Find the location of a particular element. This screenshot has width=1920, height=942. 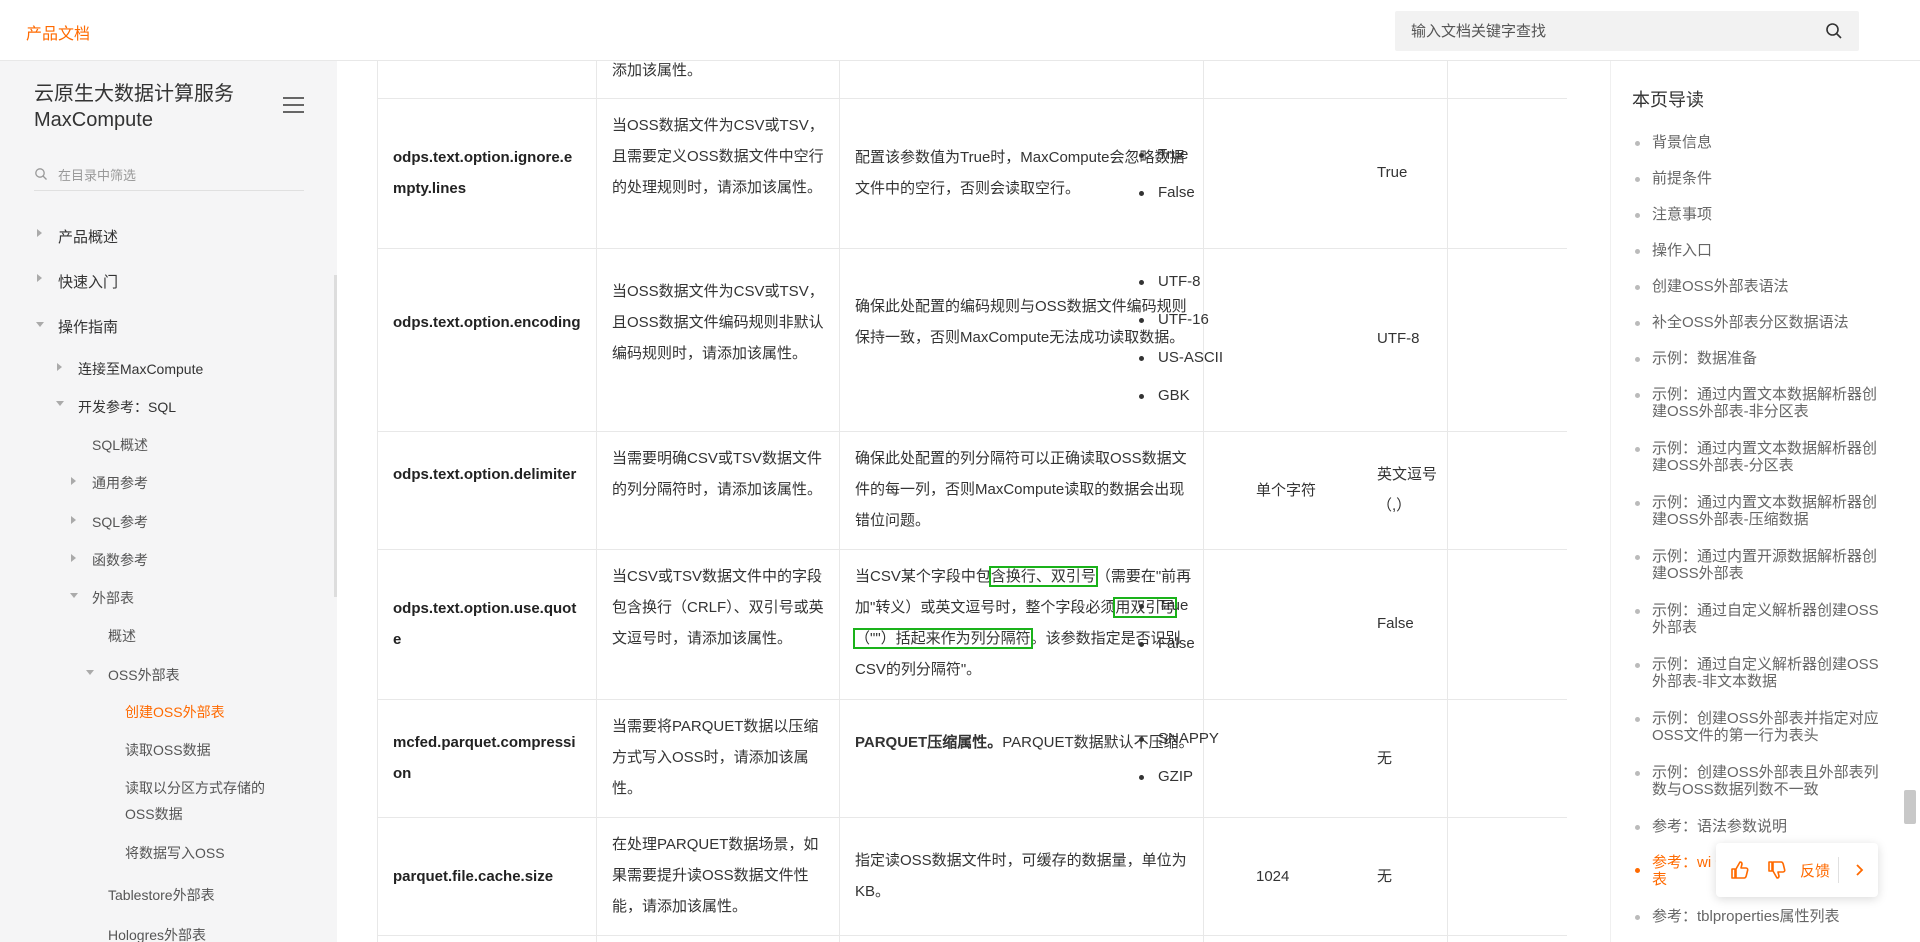

hamburger-menu-icon is located at coordinates (293, 105).